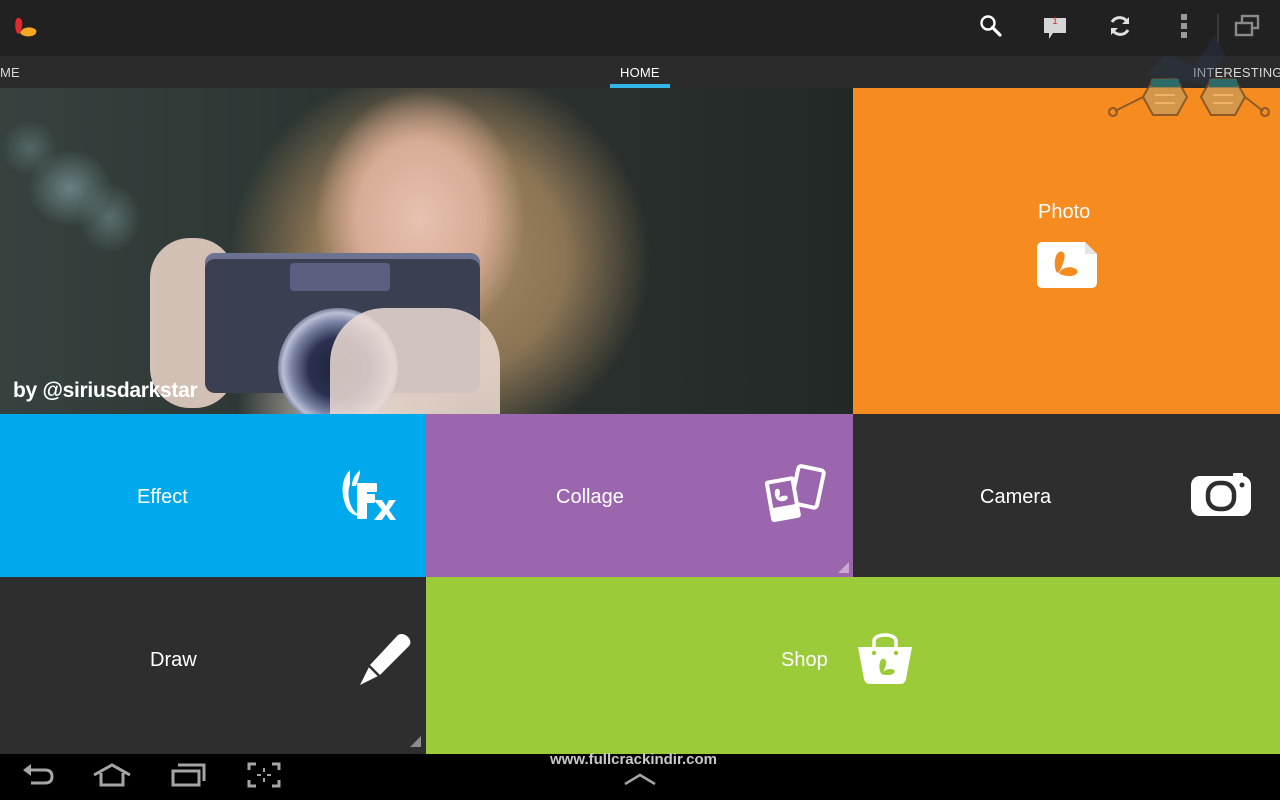 The image size is (1280, 800). What do you see at coordinates (1187, 70) in the screenshot?
I see `watermark-logo-icon` at bounding box center [1187, 70].